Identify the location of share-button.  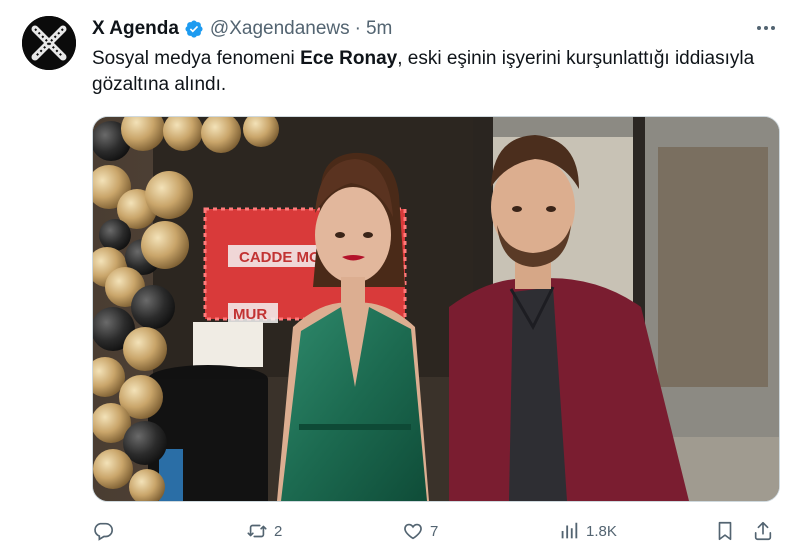
(763, 531).